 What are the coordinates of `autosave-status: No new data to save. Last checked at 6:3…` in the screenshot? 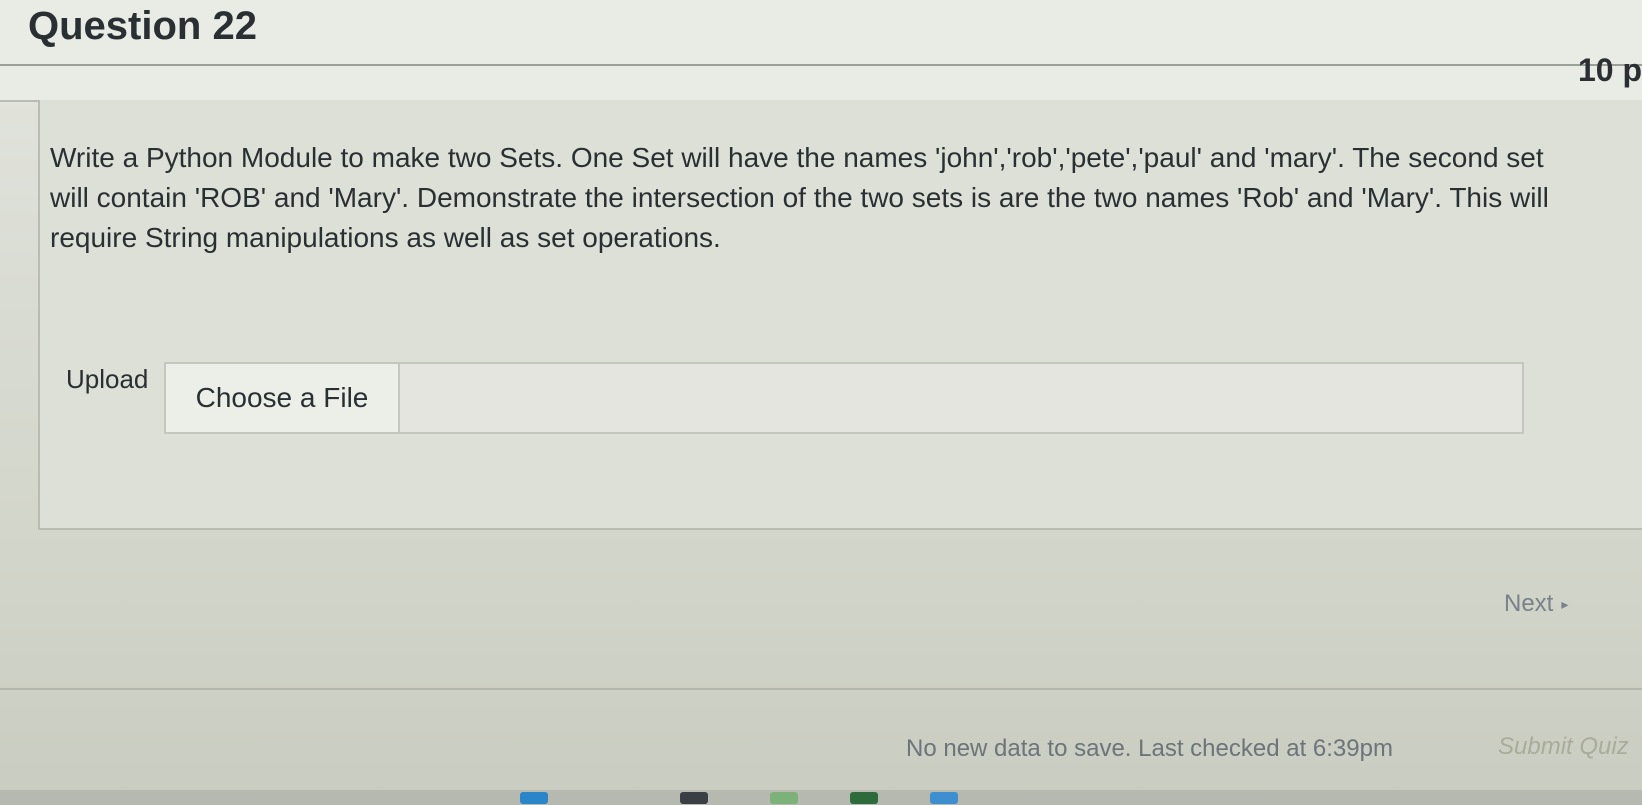 It's located at (1149, 748).